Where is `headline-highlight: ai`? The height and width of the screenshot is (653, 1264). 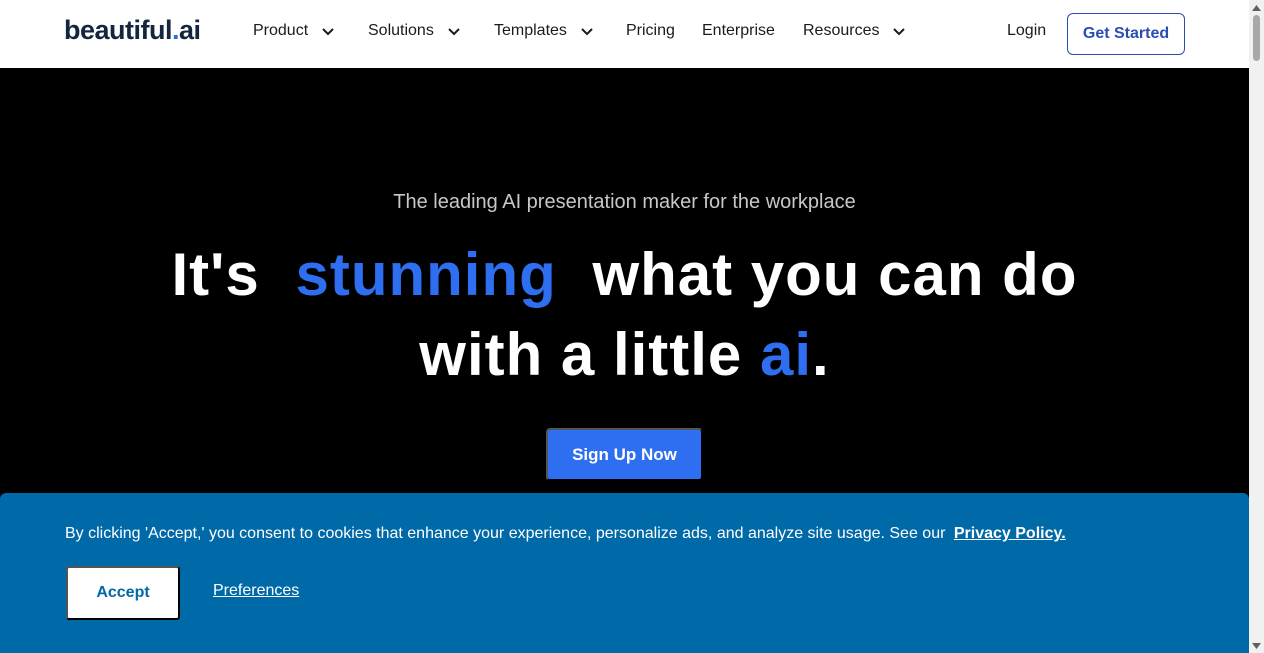 headline-highlight: ai is located at coordinates (786, 354).